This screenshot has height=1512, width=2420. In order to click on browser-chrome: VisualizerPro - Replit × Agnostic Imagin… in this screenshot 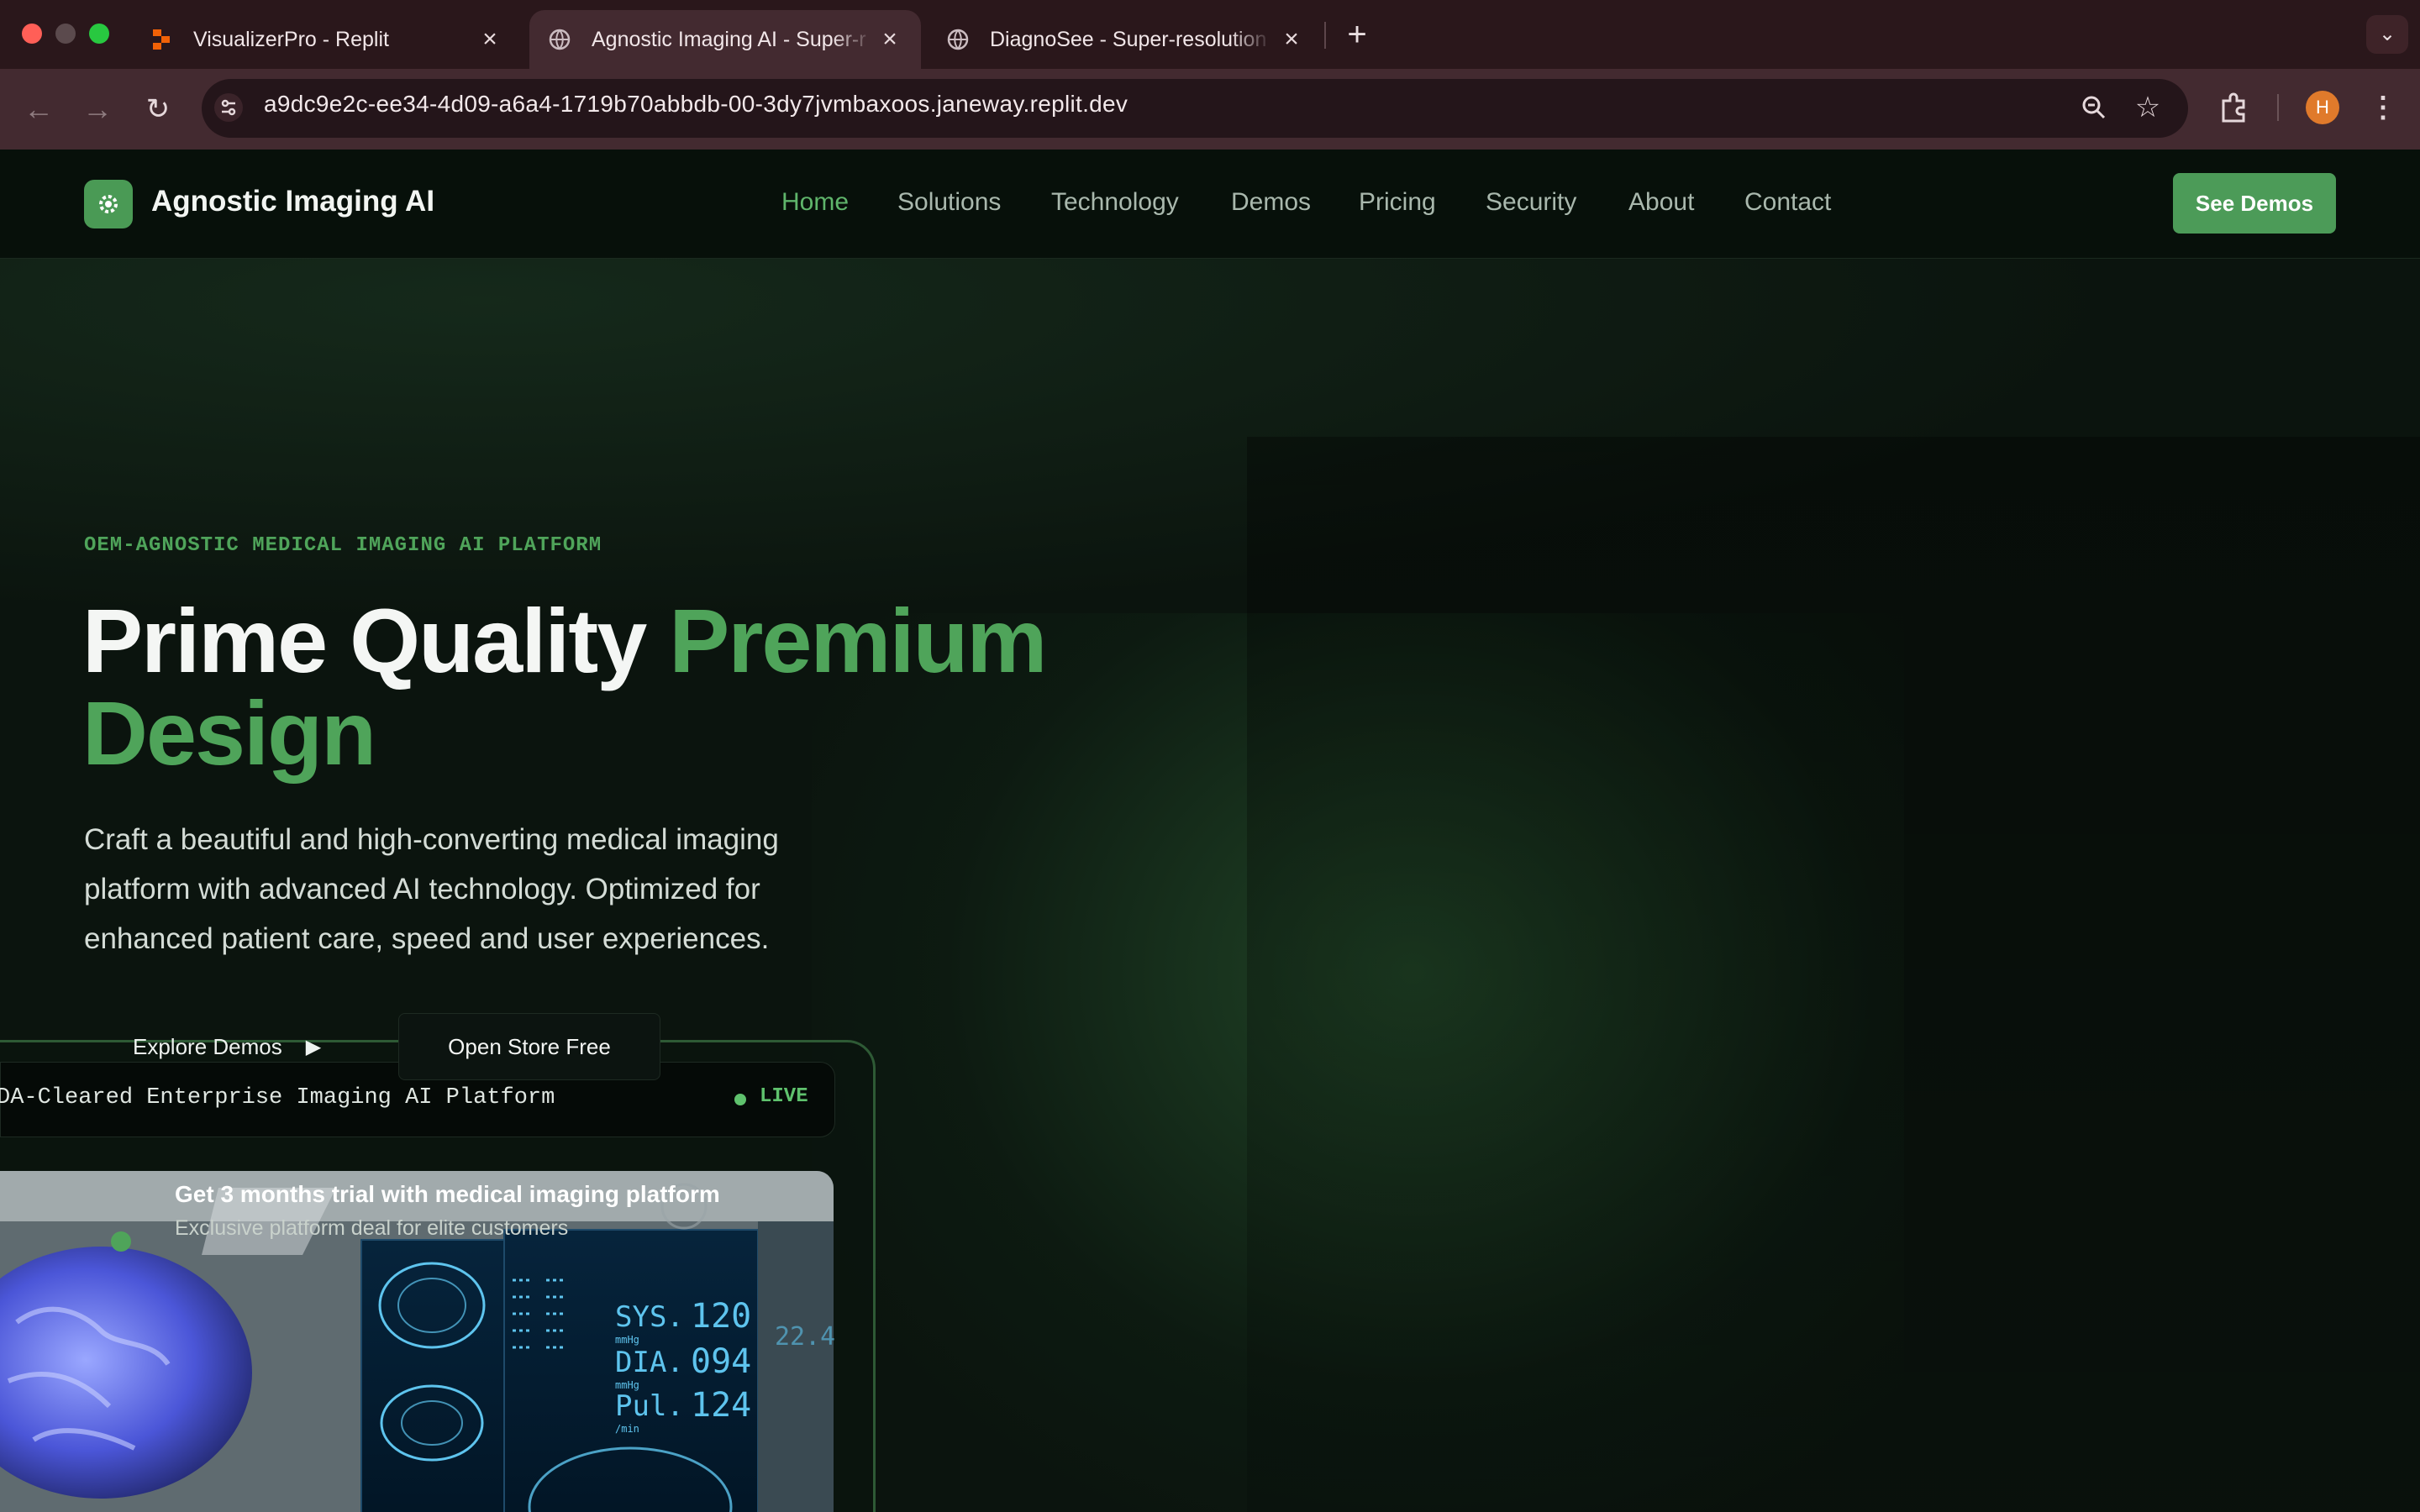, I will do `click(1210, 75)`.